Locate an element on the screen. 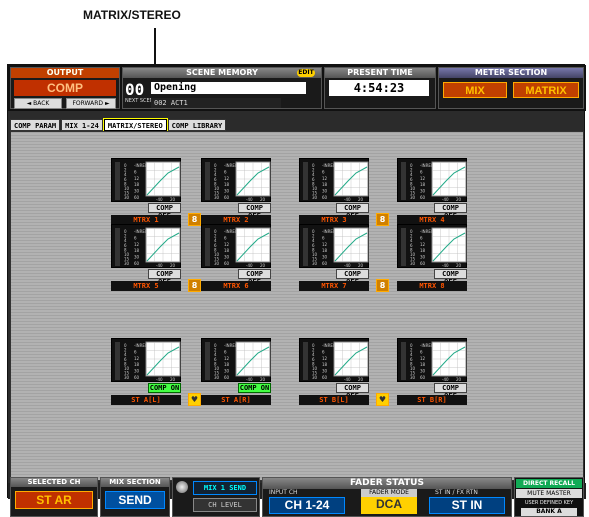  meter-section-title: METER SECTION is located at coordinates (511, 73).